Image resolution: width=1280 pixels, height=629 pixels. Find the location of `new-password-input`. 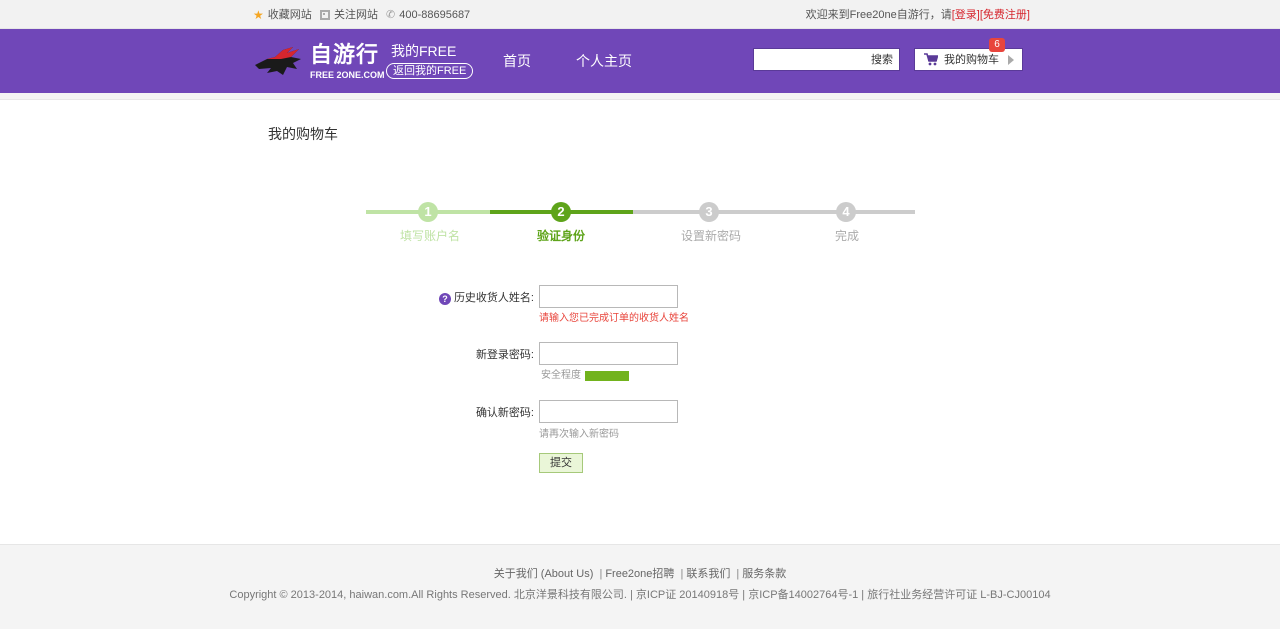

new-password-input is located at coordinates (608, 353).